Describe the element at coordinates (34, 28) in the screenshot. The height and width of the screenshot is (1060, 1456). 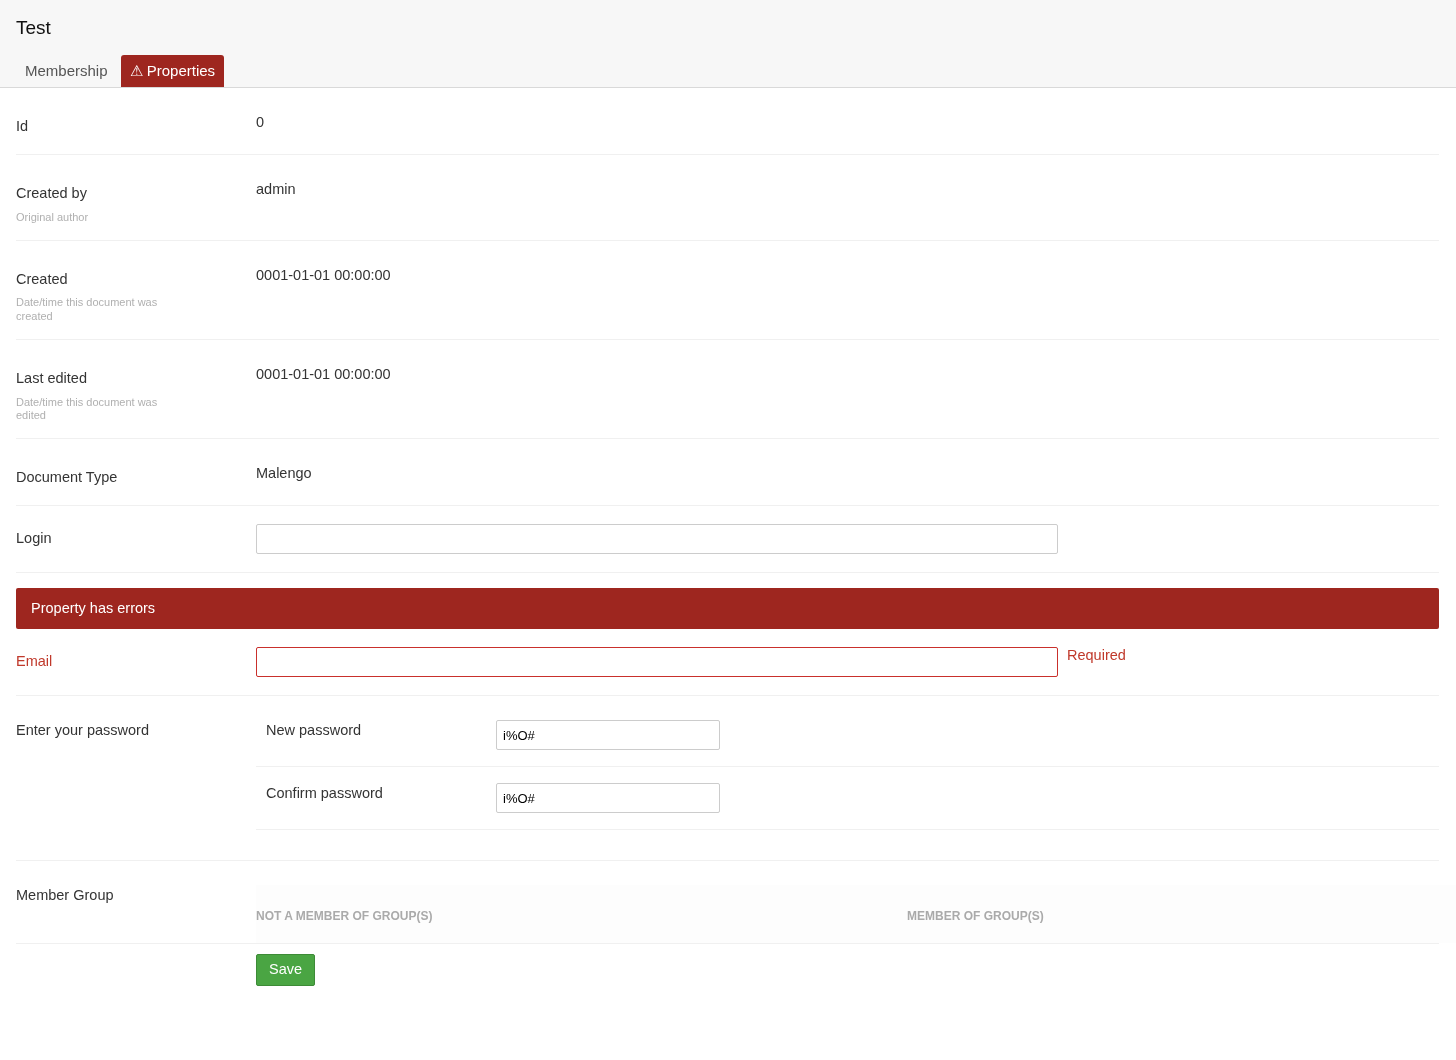
I see `page-title: Test` at that location.